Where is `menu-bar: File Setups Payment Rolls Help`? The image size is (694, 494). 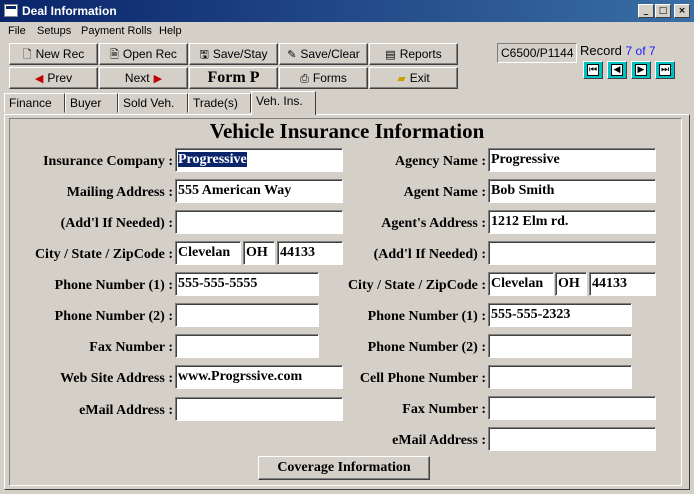 menu-bar: File Setups Payment Rolls Help is located at coordinates (347, 31).